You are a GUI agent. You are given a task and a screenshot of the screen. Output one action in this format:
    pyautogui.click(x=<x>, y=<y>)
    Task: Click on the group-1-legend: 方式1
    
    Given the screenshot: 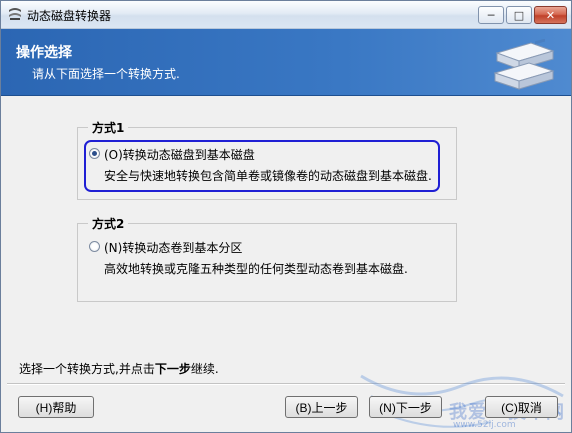 What is the action you would take?
    pyautogui.click(x=108, y=127)
    